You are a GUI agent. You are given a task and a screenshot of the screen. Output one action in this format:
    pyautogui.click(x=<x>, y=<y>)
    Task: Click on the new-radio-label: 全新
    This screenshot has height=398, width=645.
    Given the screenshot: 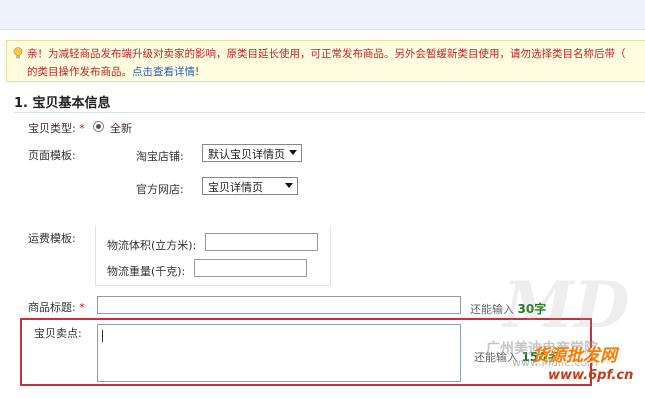 What is the action you would take?
    pyautogui.click(x=121, y=128)
    